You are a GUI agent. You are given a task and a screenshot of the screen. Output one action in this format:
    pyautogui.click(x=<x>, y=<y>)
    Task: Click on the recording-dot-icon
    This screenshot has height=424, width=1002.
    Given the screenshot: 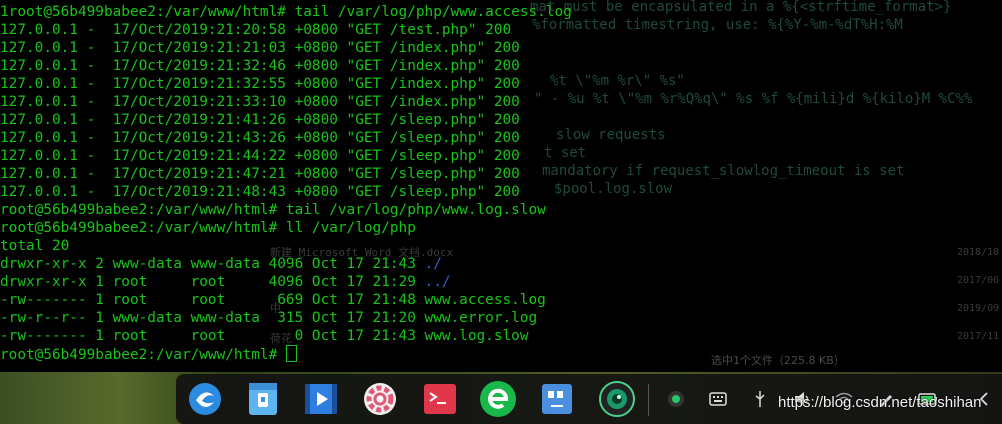 What is the action you would take?
    pyautogui.click(x=676, y=399)
    